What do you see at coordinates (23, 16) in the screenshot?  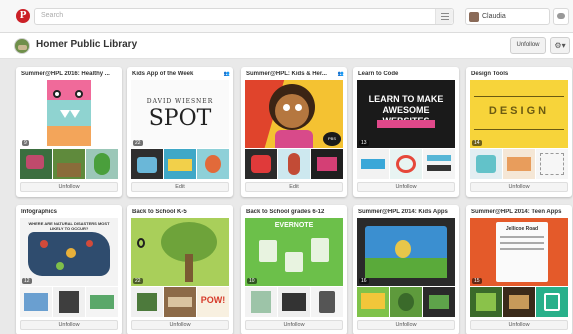 I see `pinterest-logo-icon: P` at bounding box center [23, 16].